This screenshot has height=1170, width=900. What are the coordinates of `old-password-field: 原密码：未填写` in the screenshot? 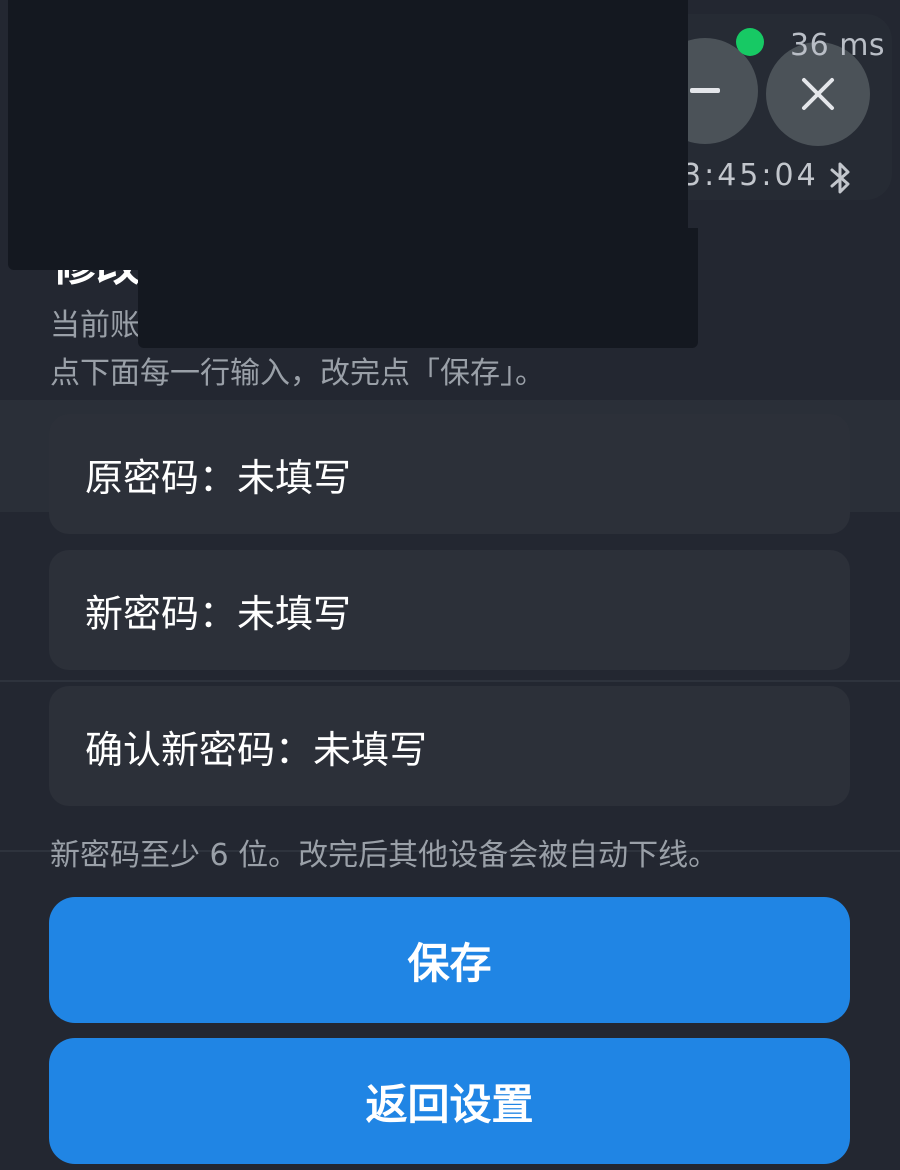 It's located at (449, 474).